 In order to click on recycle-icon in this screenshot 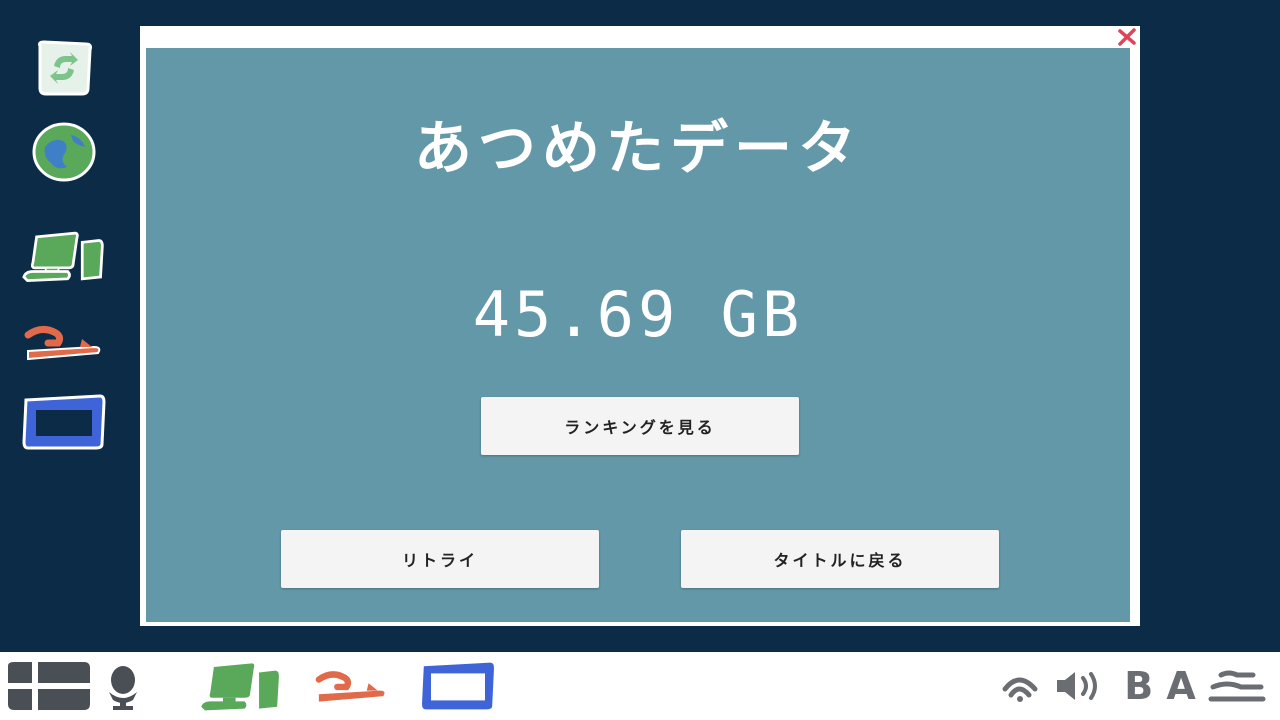, I will do `click(64, 68)`.